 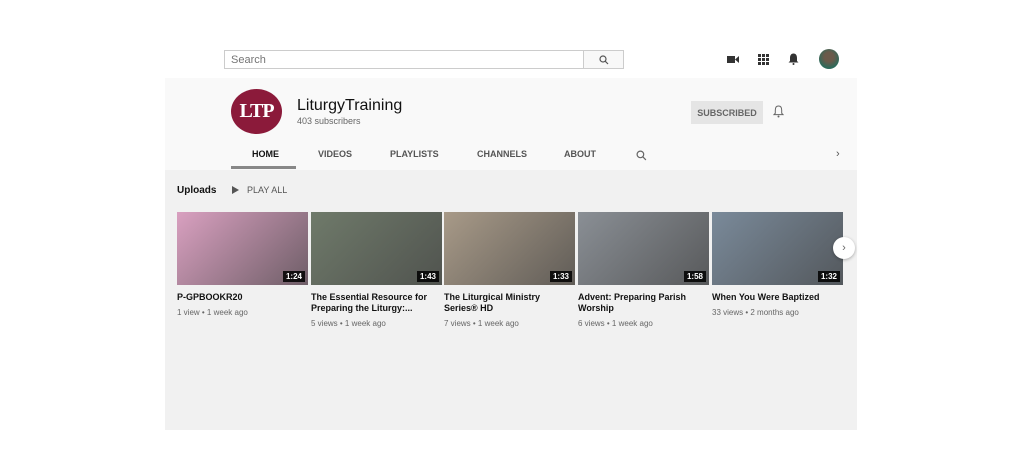 I want to click on subscriber-count: 403 subscribers, so click(x=329, y=121).